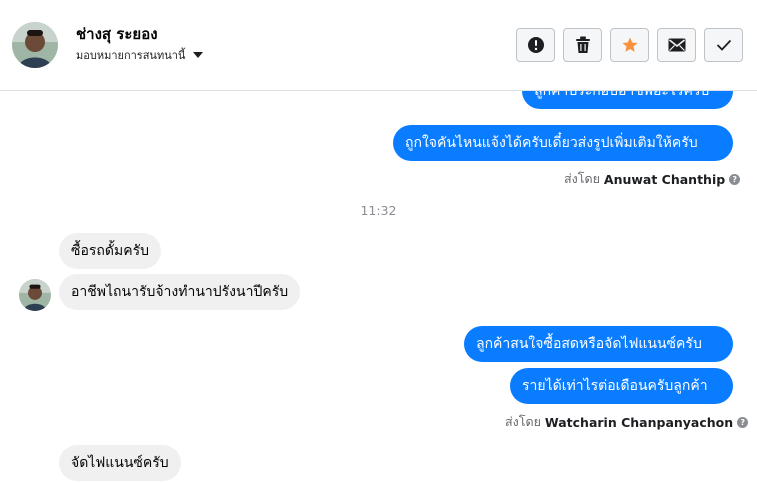 This screenshot has height=483, width=757. Describe the element at coordinates (627, 99) in the screenshot. I see `outgoing-message: ลูกค้าประกอบอาชีพอะไรครับ` at that location.